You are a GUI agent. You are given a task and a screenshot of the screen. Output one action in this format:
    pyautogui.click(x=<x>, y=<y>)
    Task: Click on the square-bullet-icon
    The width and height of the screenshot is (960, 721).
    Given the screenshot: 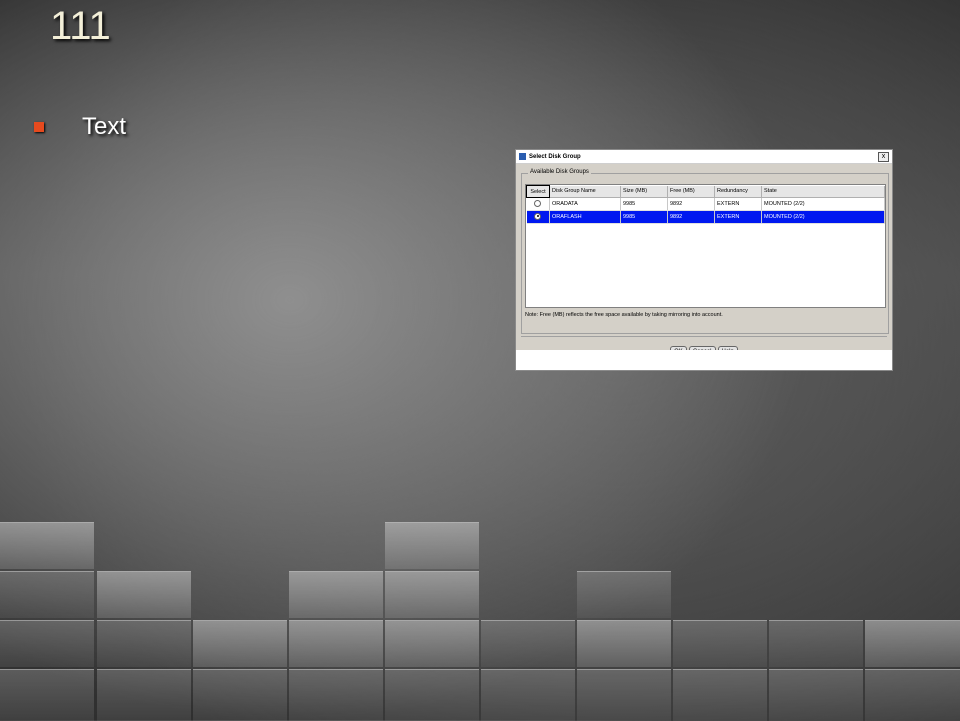 What is the action you would take?
    pyautogui.click(x=39, y=127)
    